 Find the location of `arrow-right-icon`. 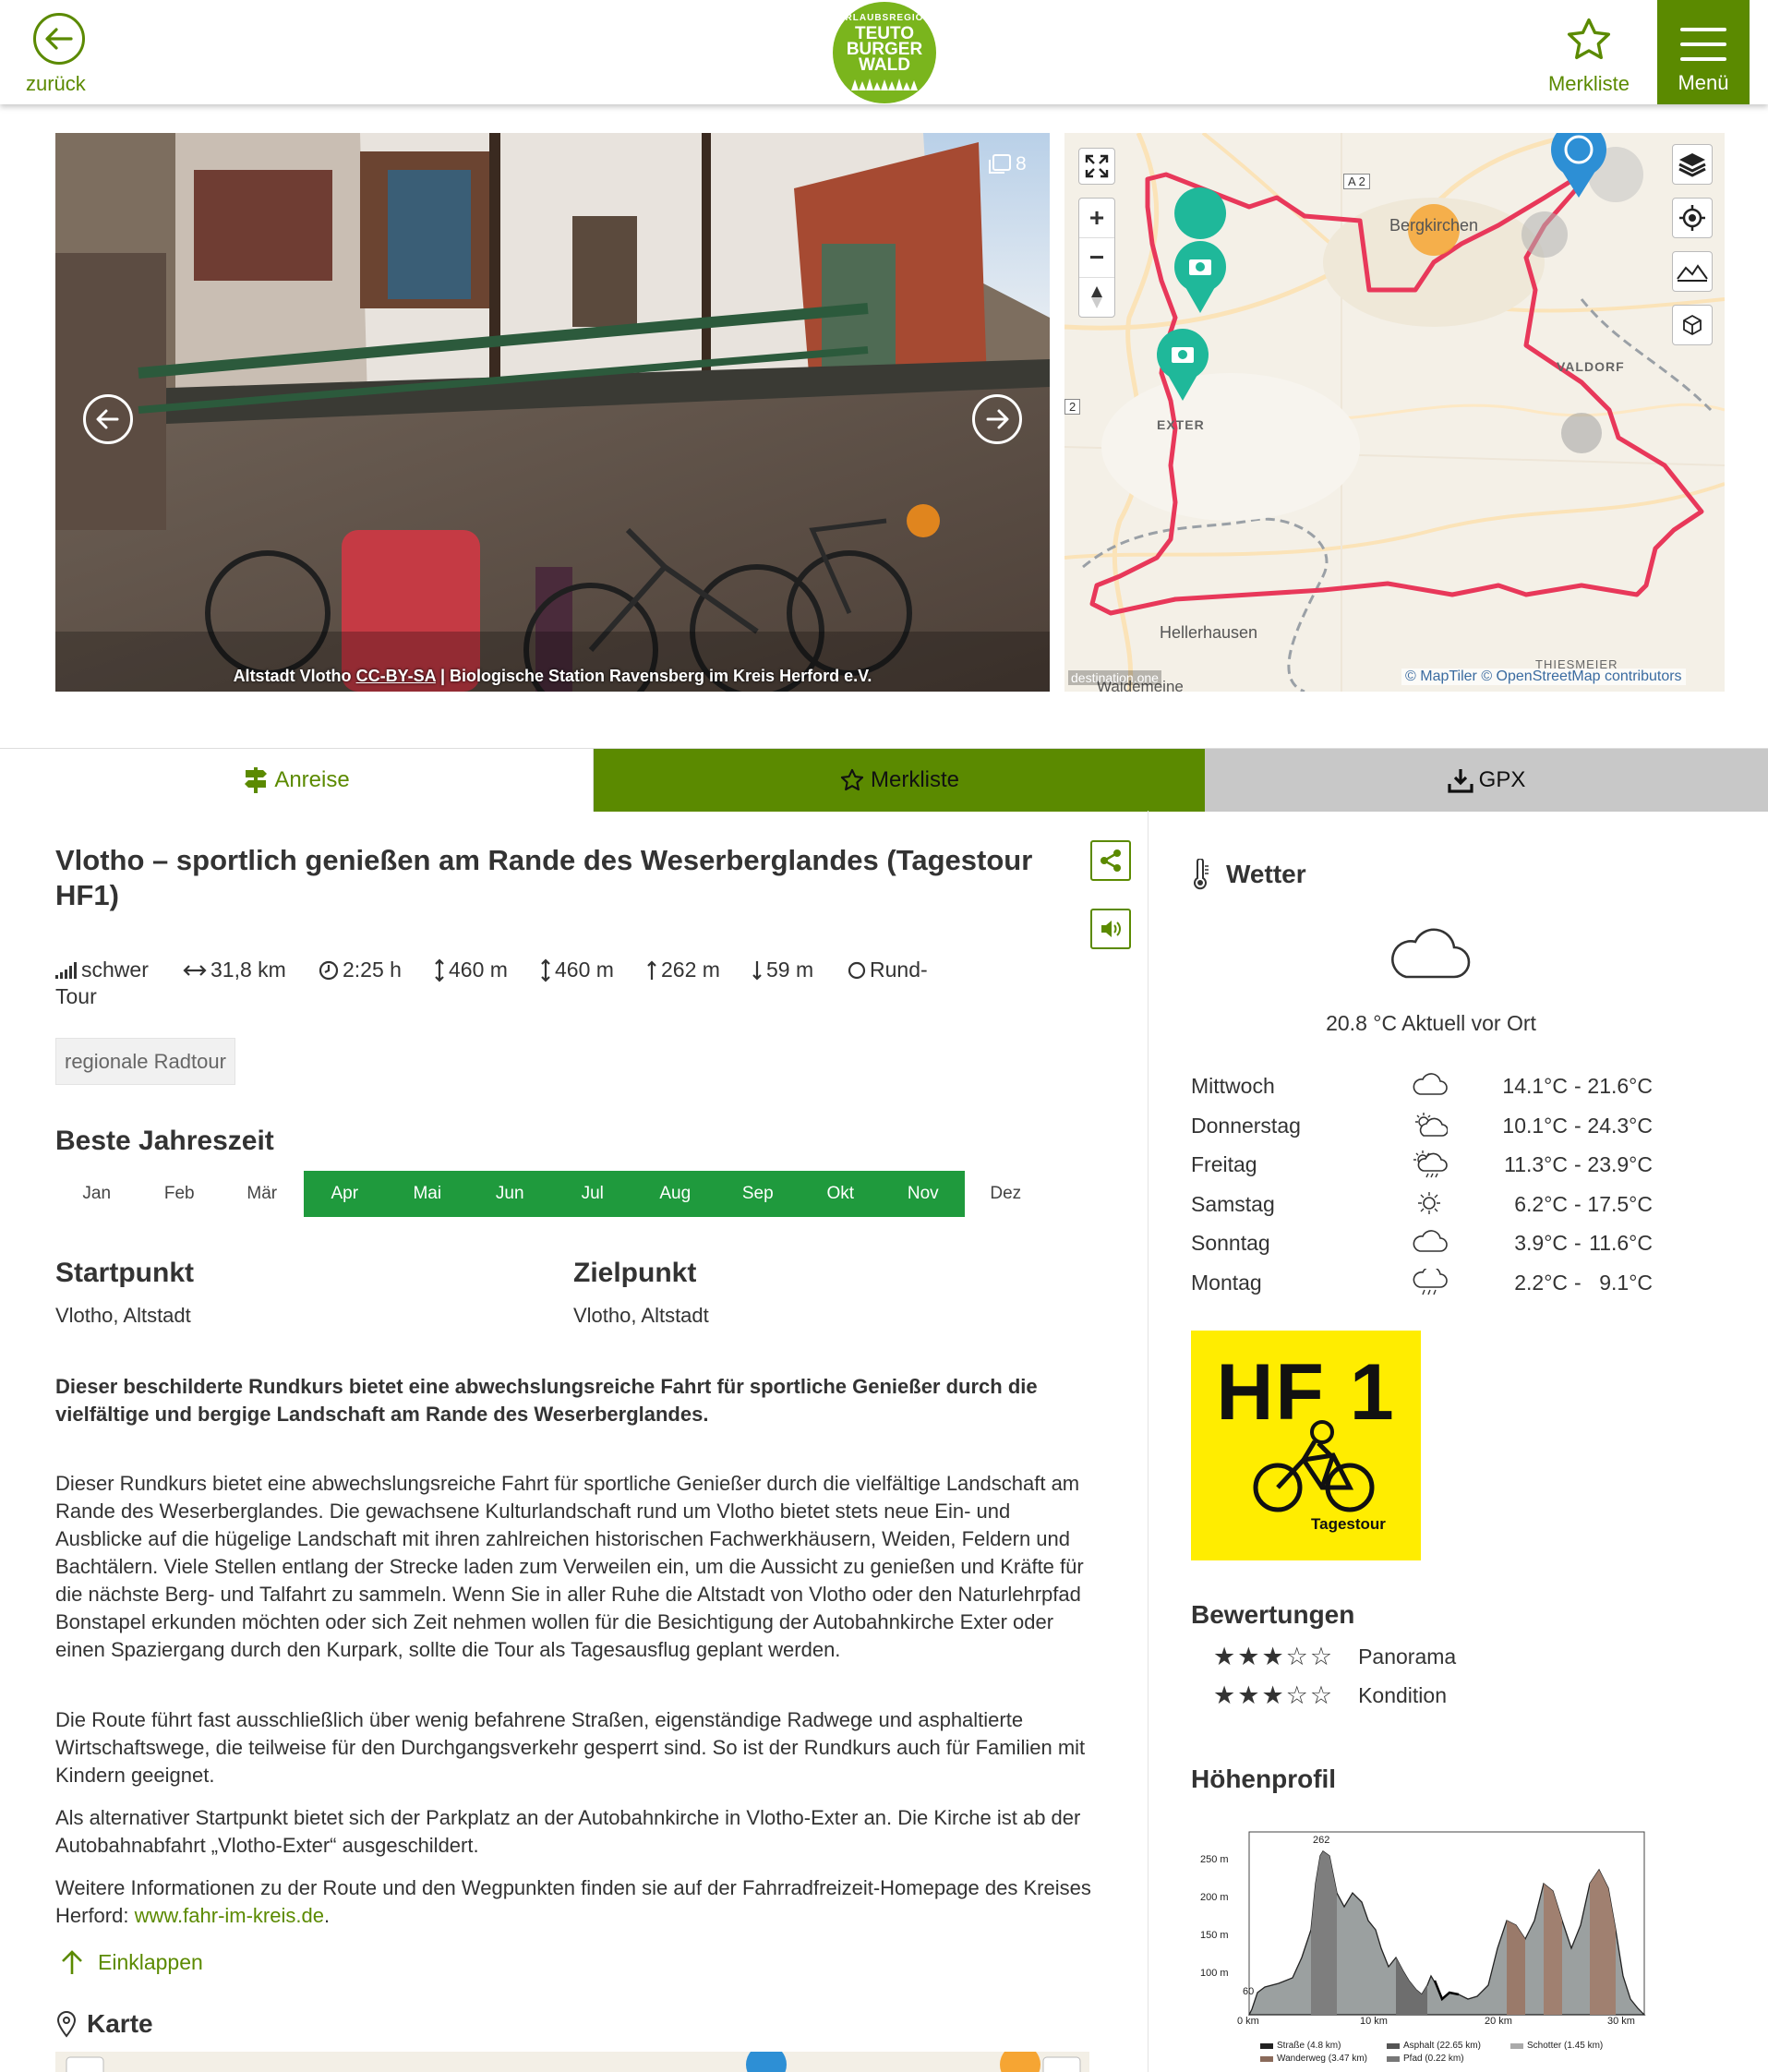

arrow-right-icon is located at coordinates (997, 419).